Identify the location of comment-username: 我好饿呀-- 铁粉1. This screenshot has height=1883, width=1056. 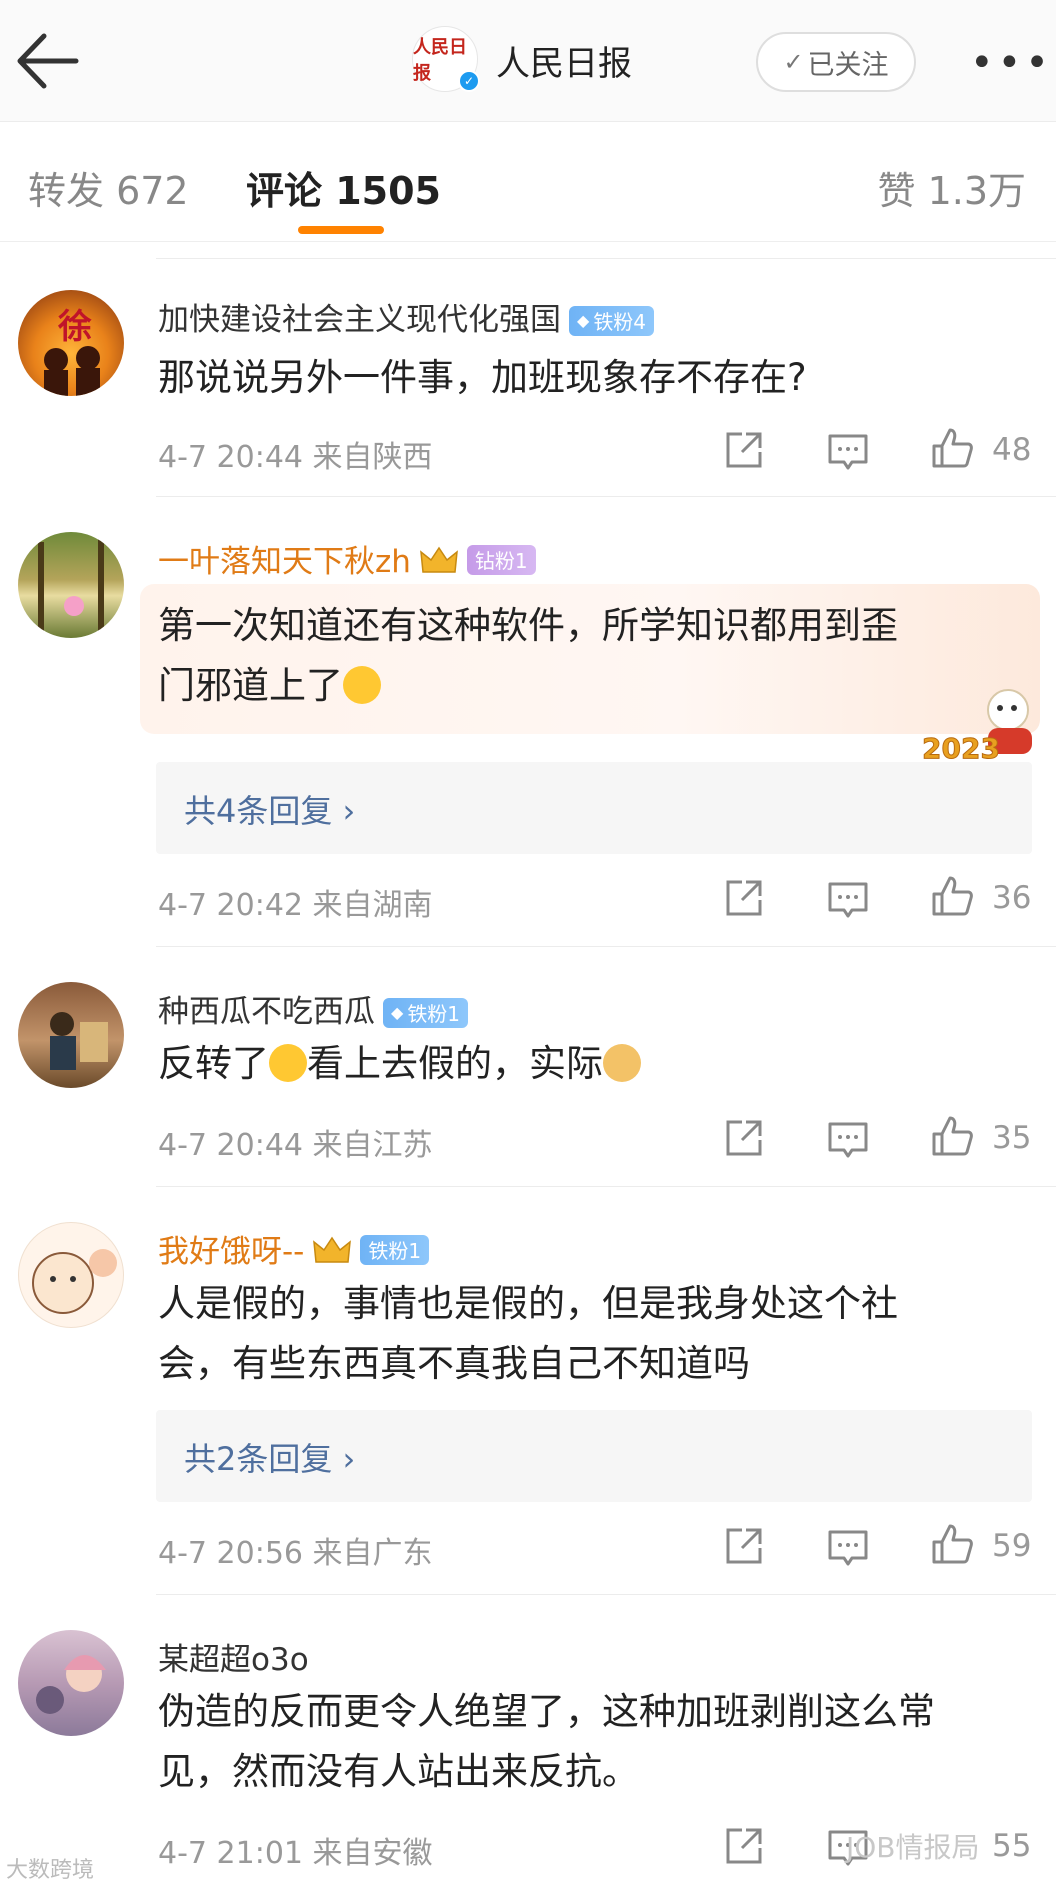
(294, 1248).